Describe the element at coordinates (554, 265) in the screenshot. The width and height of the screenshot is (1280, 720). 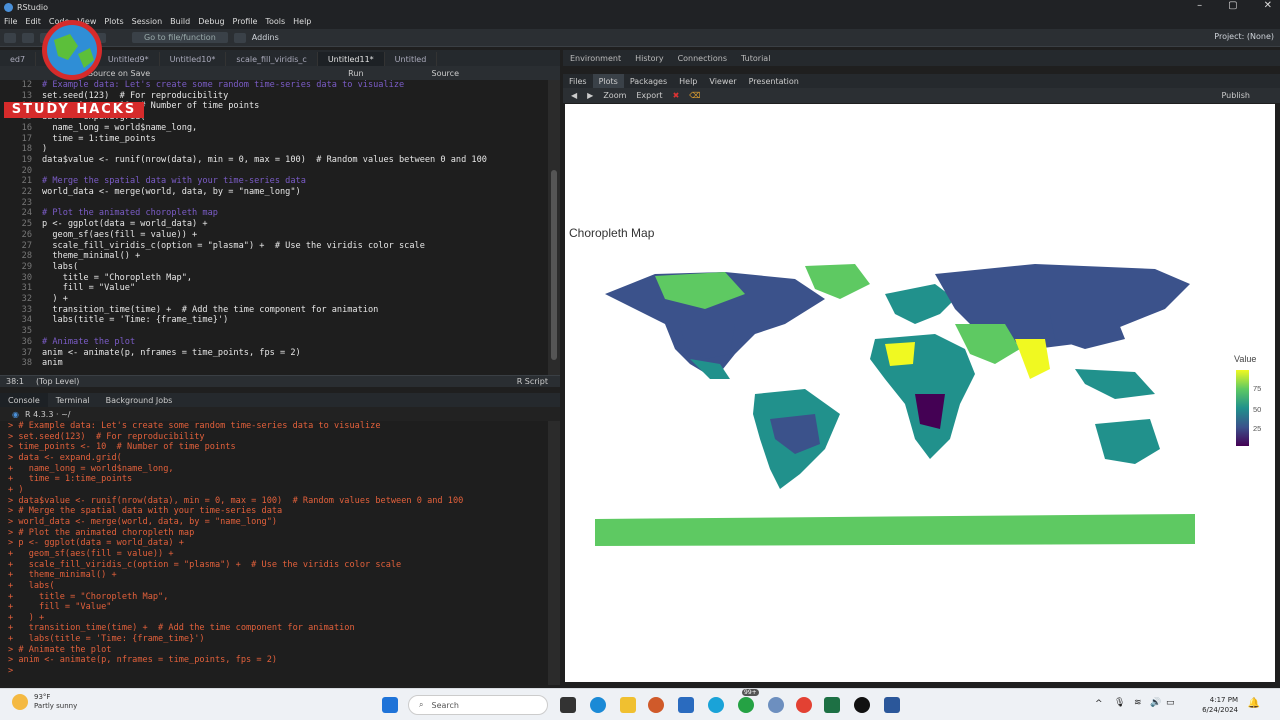
I see `scroll-thumb` at that location.